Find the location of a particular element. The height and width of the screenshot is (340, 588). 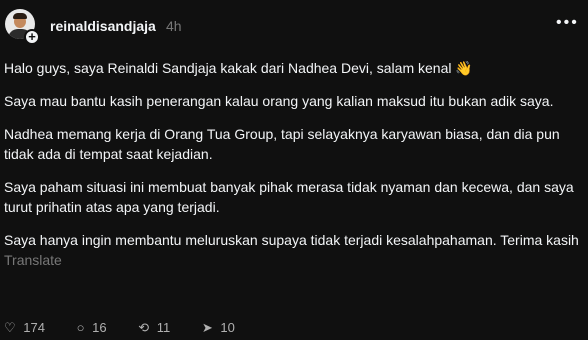

translate-link: Translate is located at coordinates (33, 260).